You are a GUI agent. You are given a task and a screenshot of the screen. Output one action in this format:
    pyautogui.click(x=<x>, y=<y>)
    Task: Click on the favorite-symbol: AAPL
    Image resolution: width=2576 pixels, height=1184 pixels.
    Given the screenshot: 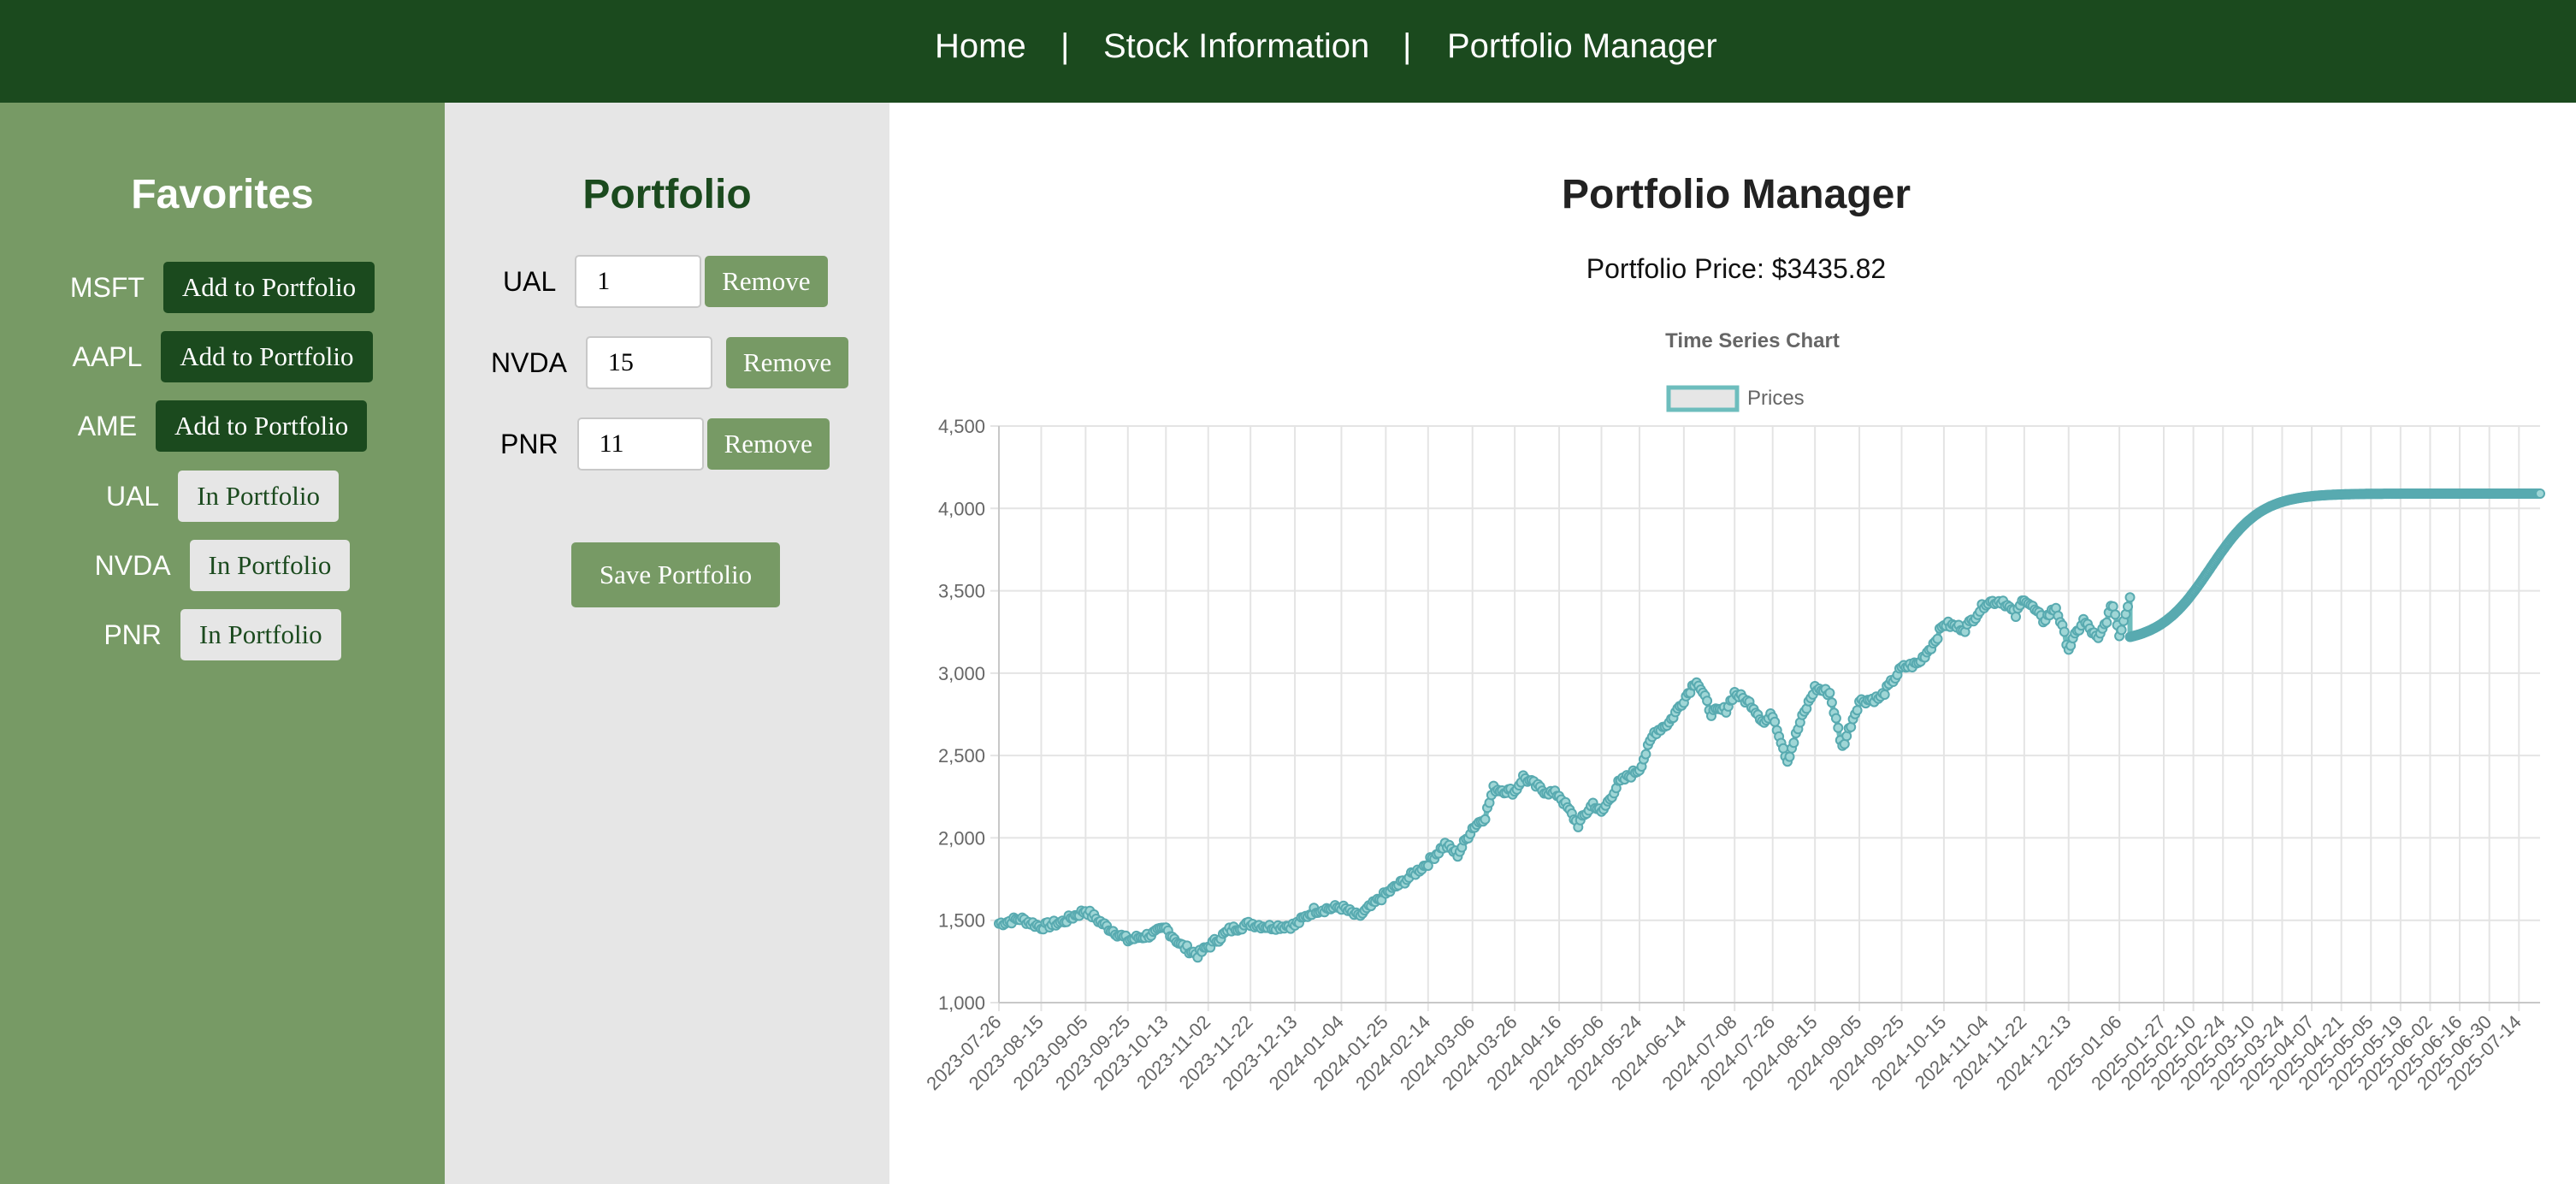 What is the action you would take?
    pyautogui.click(x=107, y=356)
    